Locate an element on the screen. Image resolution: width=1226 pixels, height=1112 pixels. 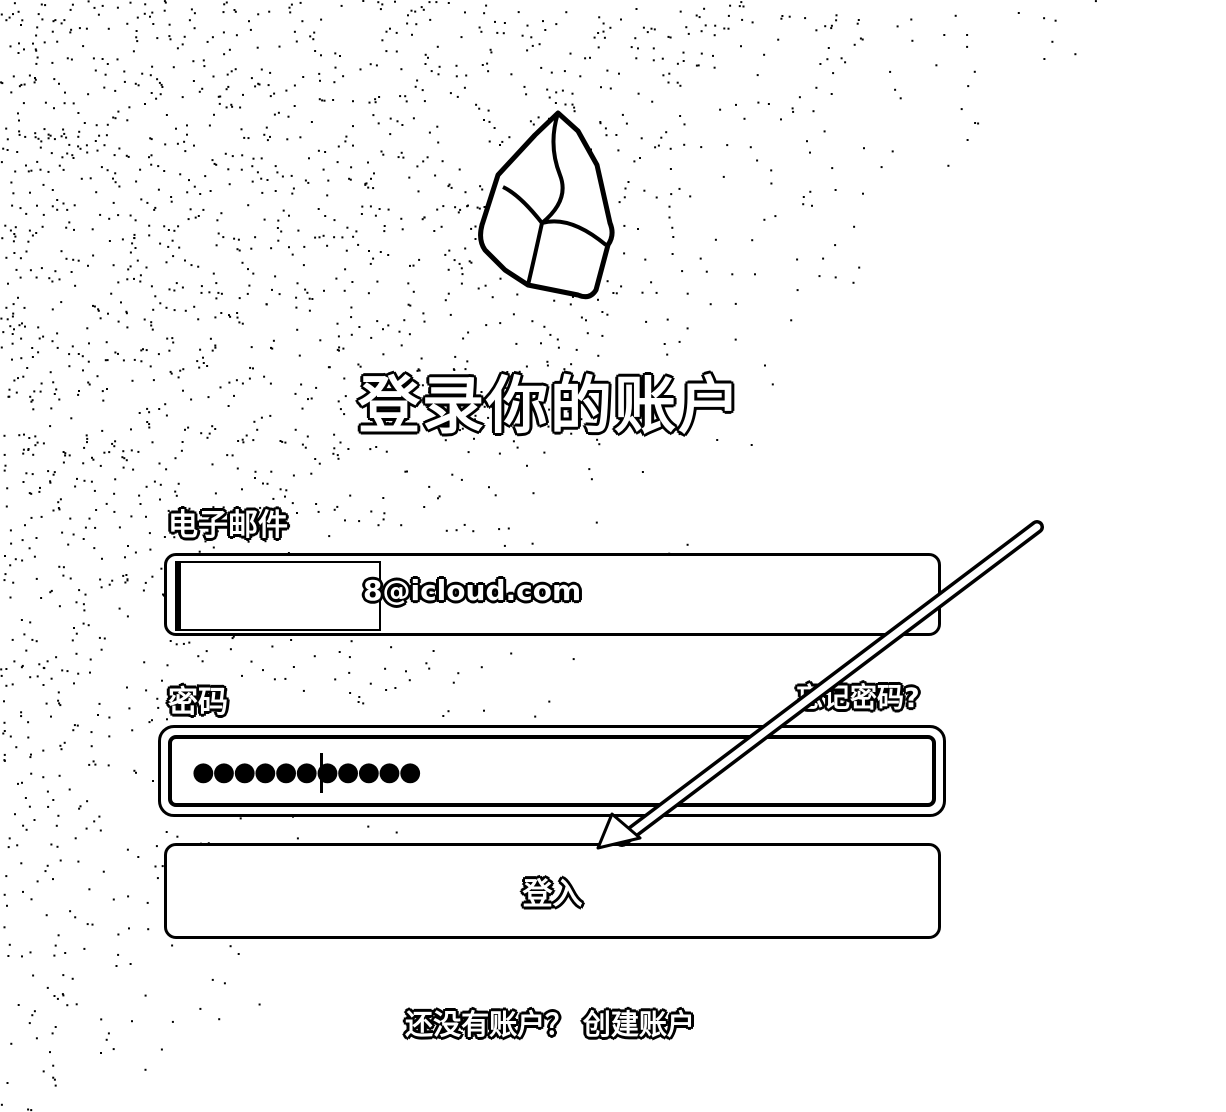
password-field-focus-ring: ●●●●●●●●●●● is located at coordinates (552, 771).